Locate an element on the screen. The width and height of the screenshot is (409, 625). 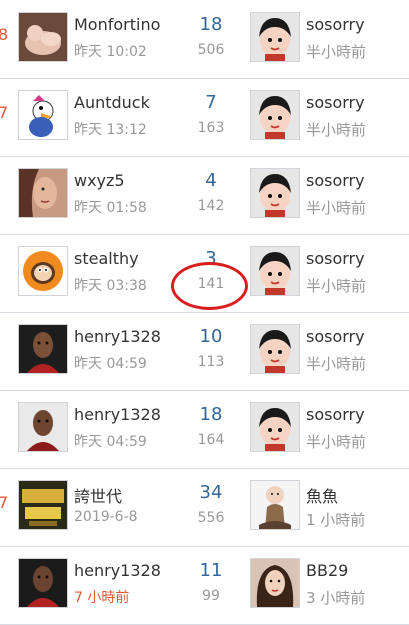
author-name-link: Auntduck is located at coordinates (112, 102).